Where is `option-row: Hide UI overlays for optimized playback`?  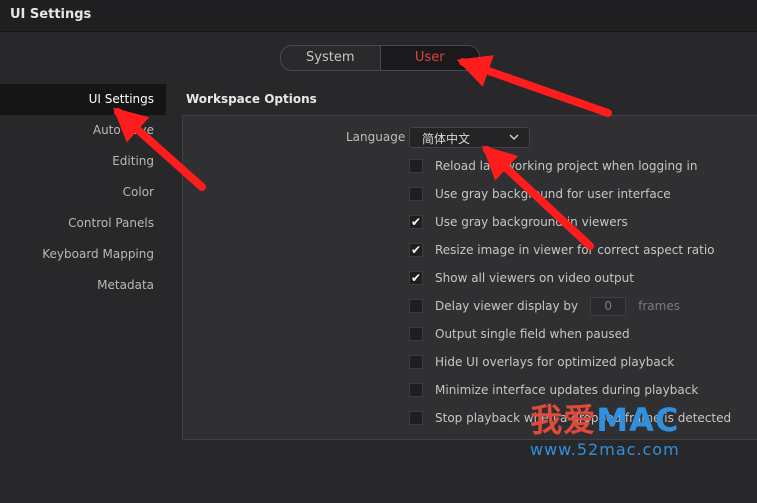
option-row: Hide UI overlays for optimized playback is located at coordinates (541, 362).